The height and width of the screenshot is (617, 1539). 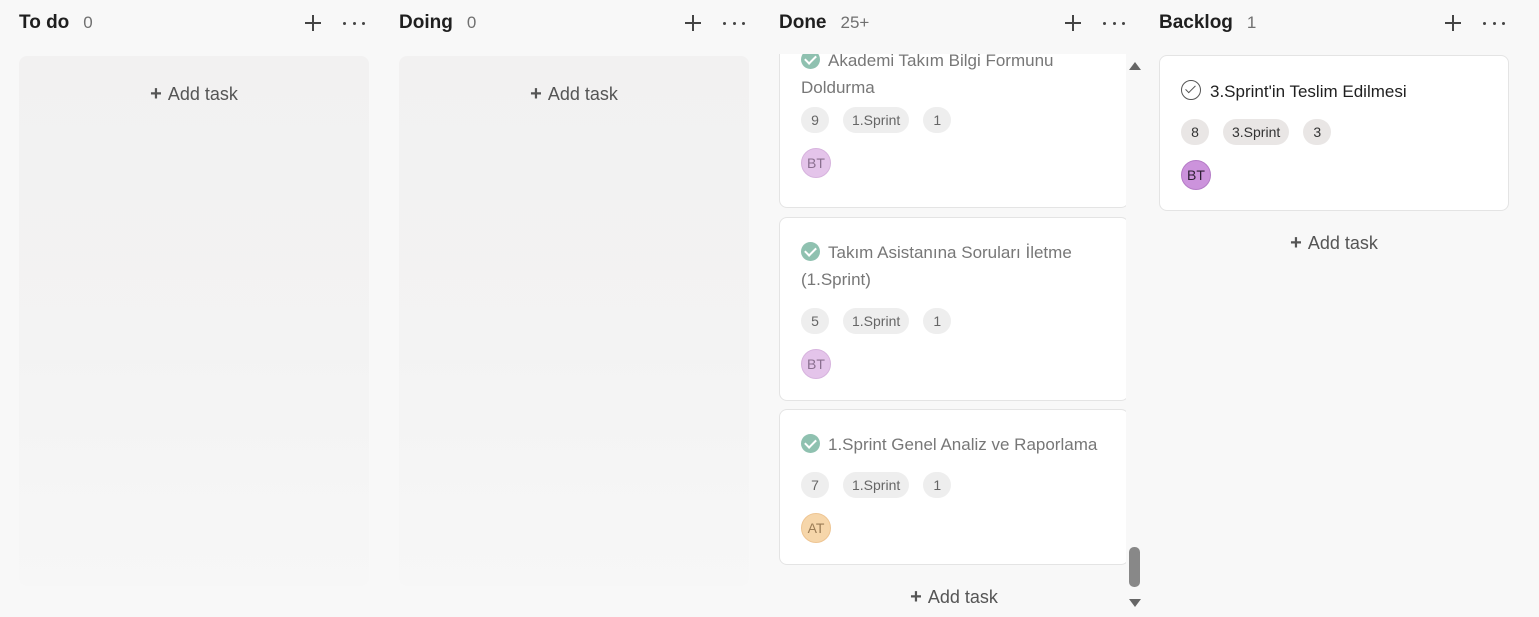 I want to click on tag-sprint: 3.Sprint, so click(x=1256, y=132).